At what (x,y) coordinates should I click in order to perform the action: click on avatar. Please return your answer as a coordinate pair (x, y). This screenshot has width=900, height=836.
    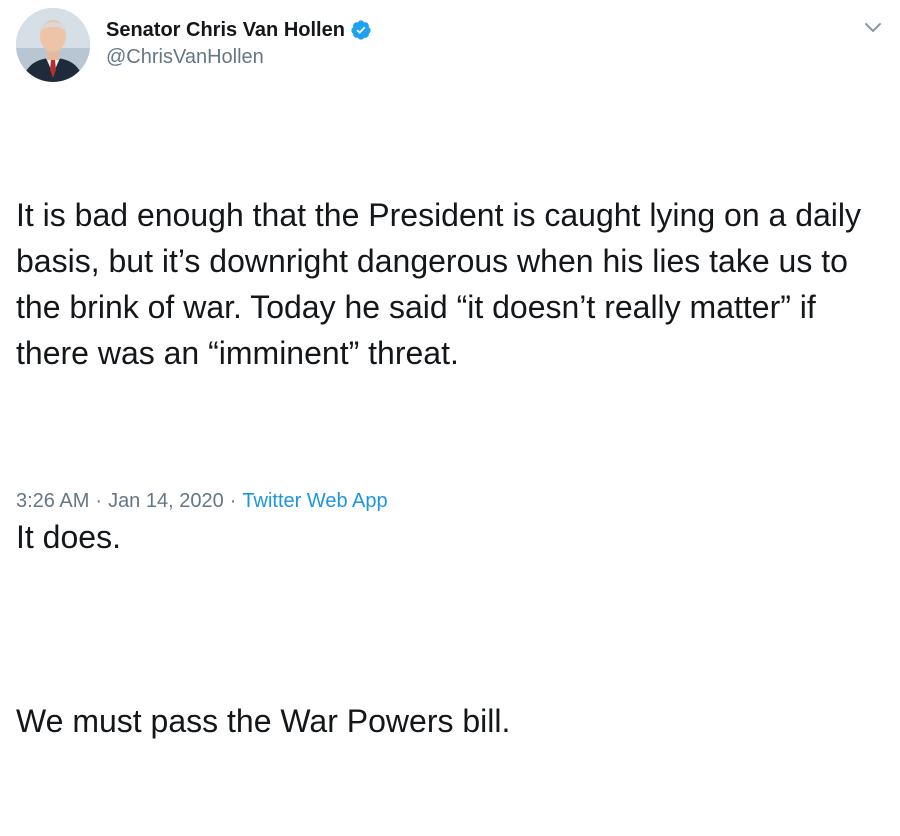
    Looking at the image, I should click on (53, 45).